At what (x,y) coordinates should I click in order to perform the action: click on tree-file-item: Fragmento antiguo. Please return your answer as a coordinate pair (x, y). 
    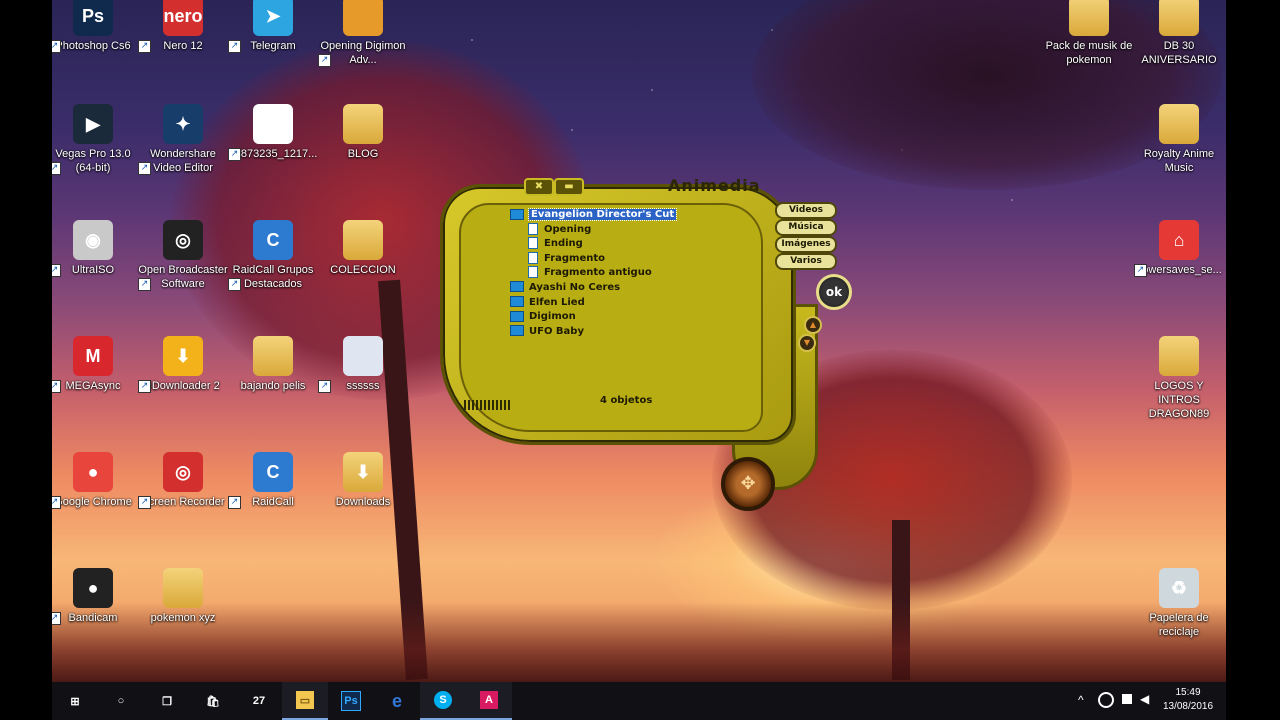
    Looking at the image, I should click on (620, 273).